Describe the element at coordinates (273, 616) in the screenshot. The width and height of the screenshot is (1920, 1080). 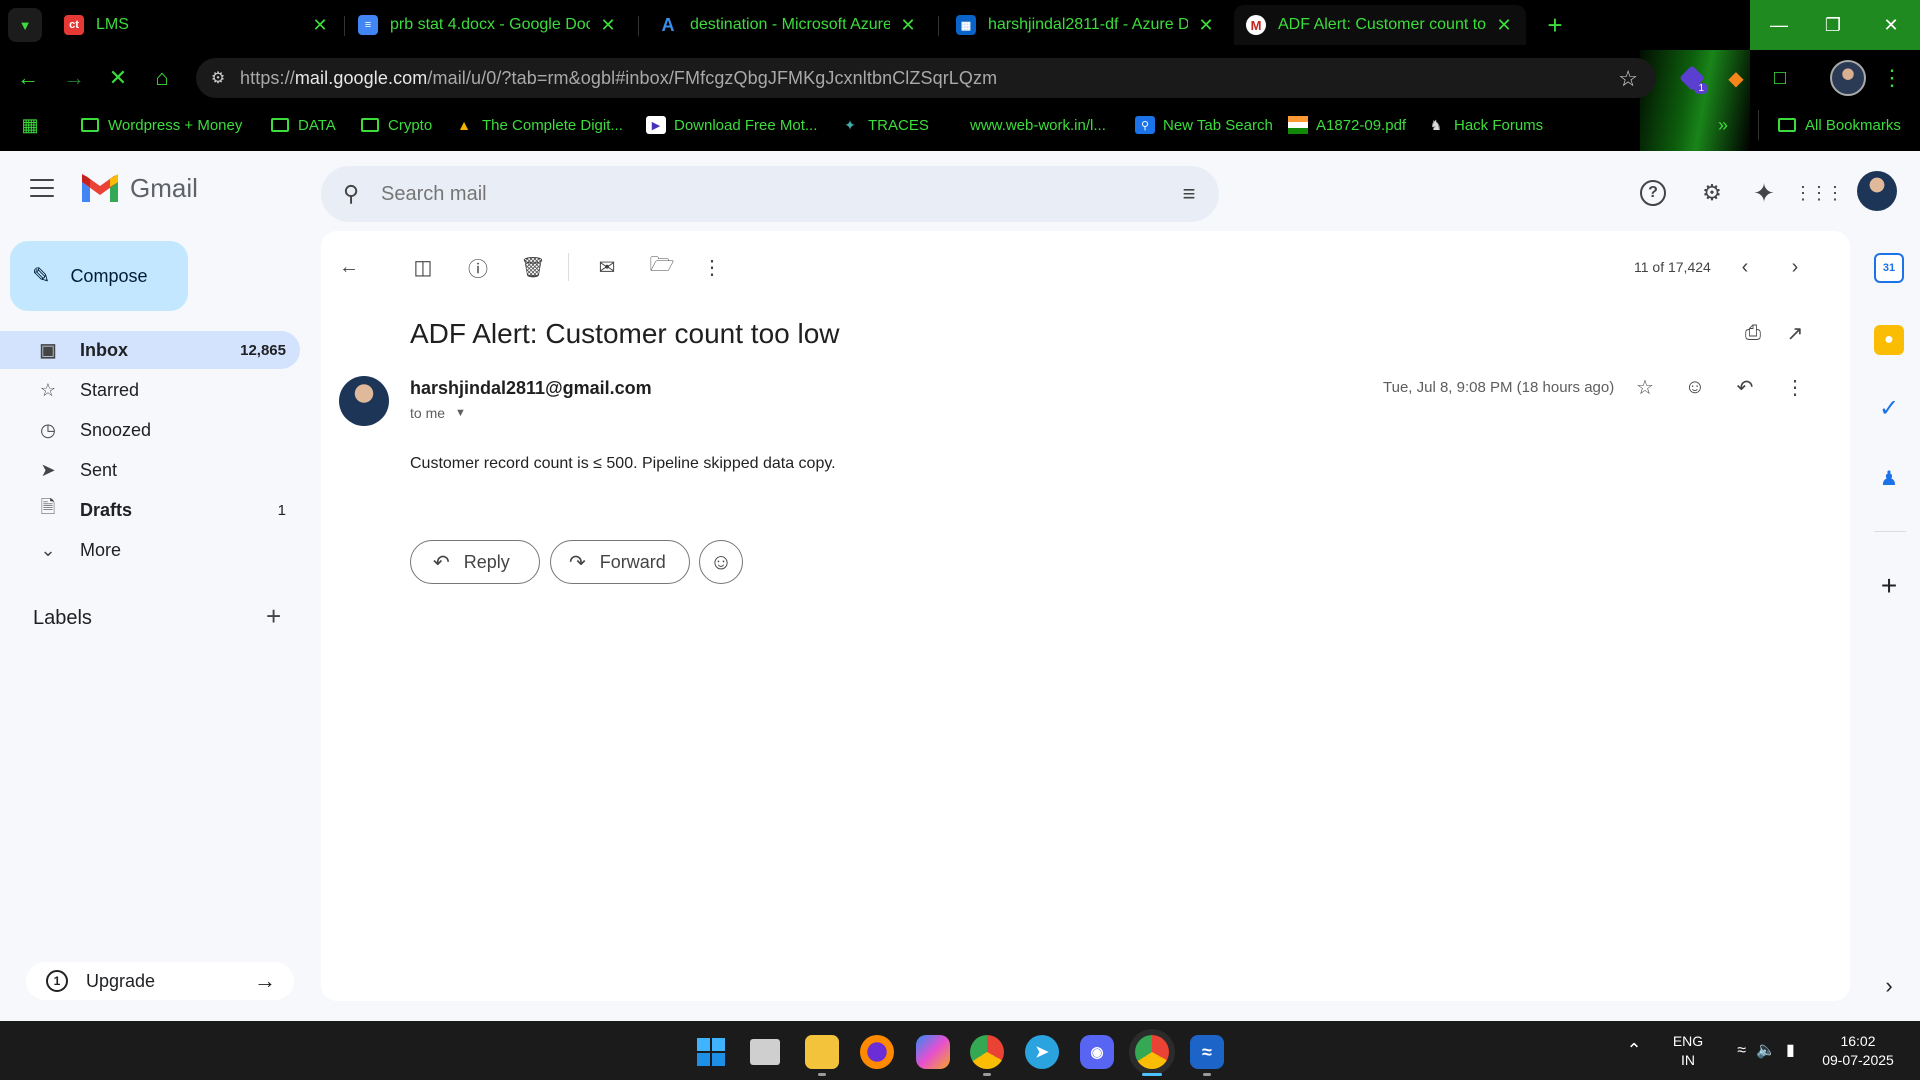
I see `create-label-button: +` at that location.